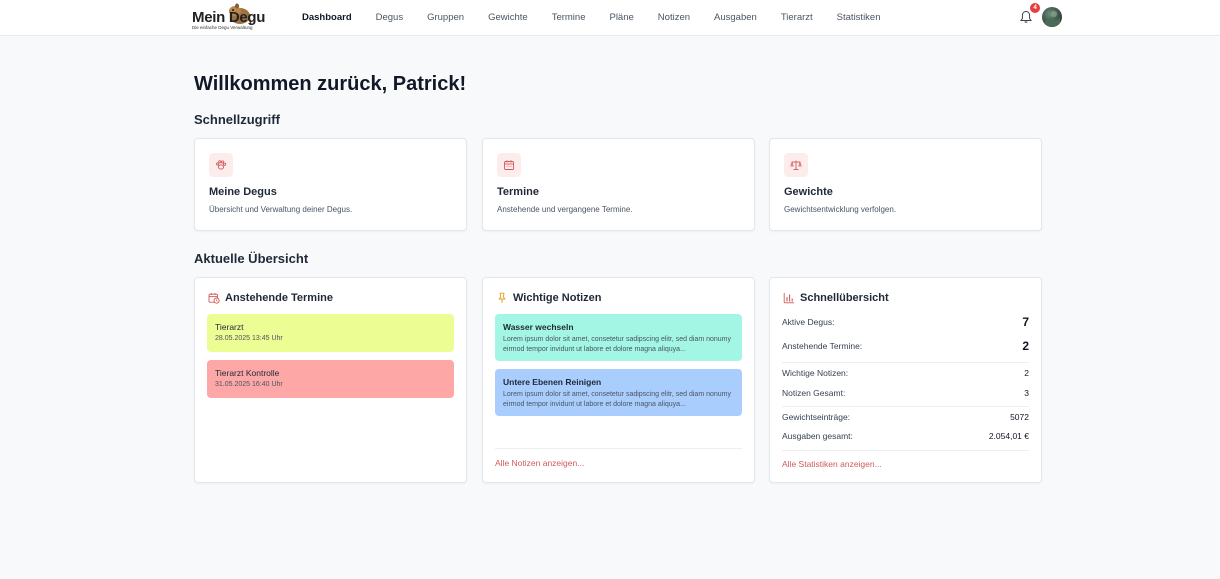 The image size is (1220, 579). I want to click on appointment-date: 31.05.2025 16:40 Uhr, so click(249, 384).